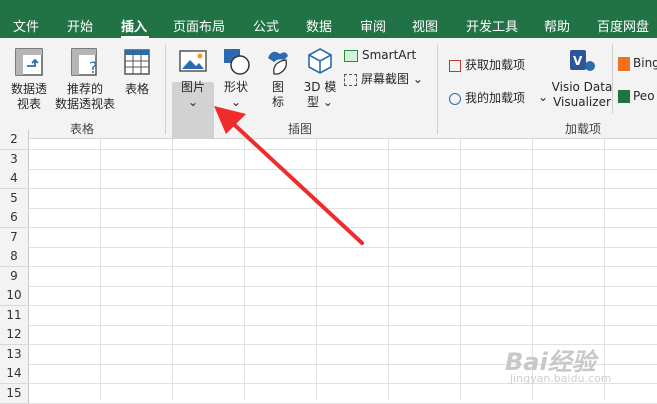  I want to click on arrow-shaft, so click(294, 180).